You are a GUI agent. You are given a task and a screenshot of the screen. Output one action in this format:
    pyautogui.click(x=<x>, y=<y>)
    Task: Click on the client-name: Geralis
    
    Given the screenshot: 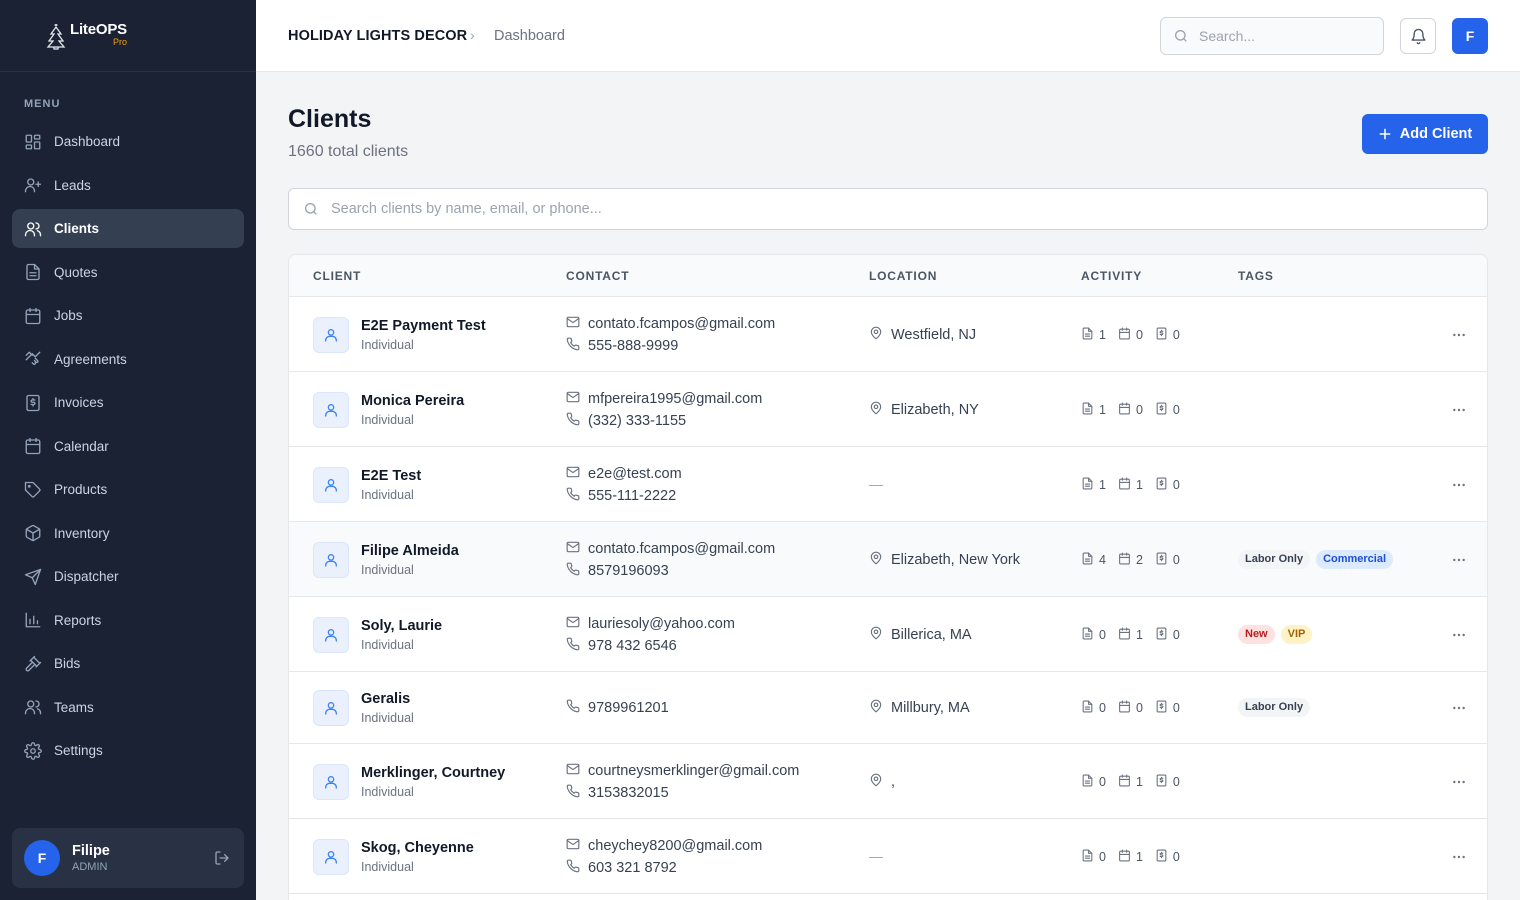 What is the action you would take?
    pyautogui.click(x=385, y=699)
    